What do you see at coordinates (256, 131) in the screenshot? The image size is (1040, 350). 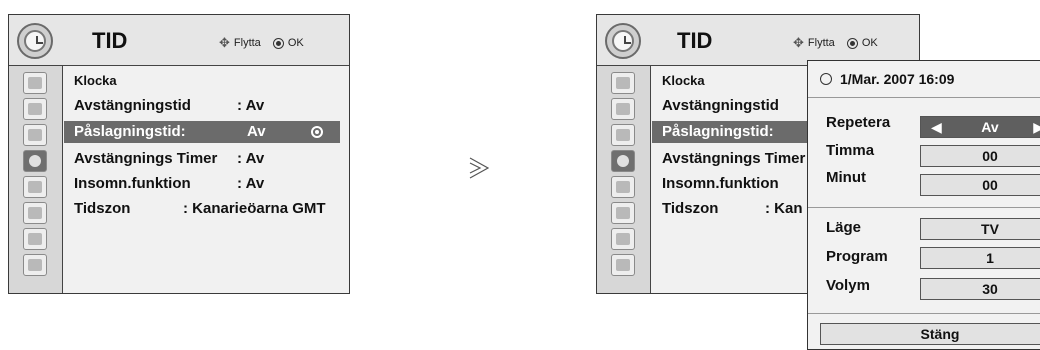 I see `menu-item-value: Av` at bounding box center [256, 131].